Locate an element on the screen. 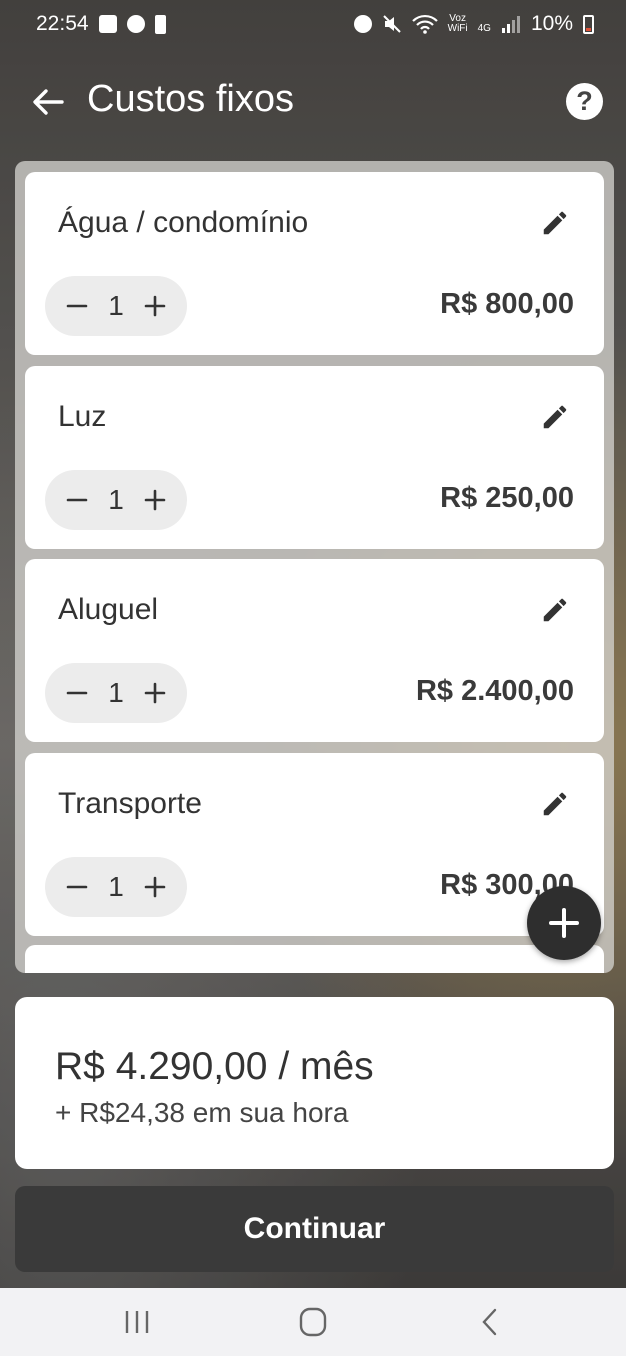 The height and width of the screenshot is (1356, 626). home-icon is located at coordinates (313, 1322).